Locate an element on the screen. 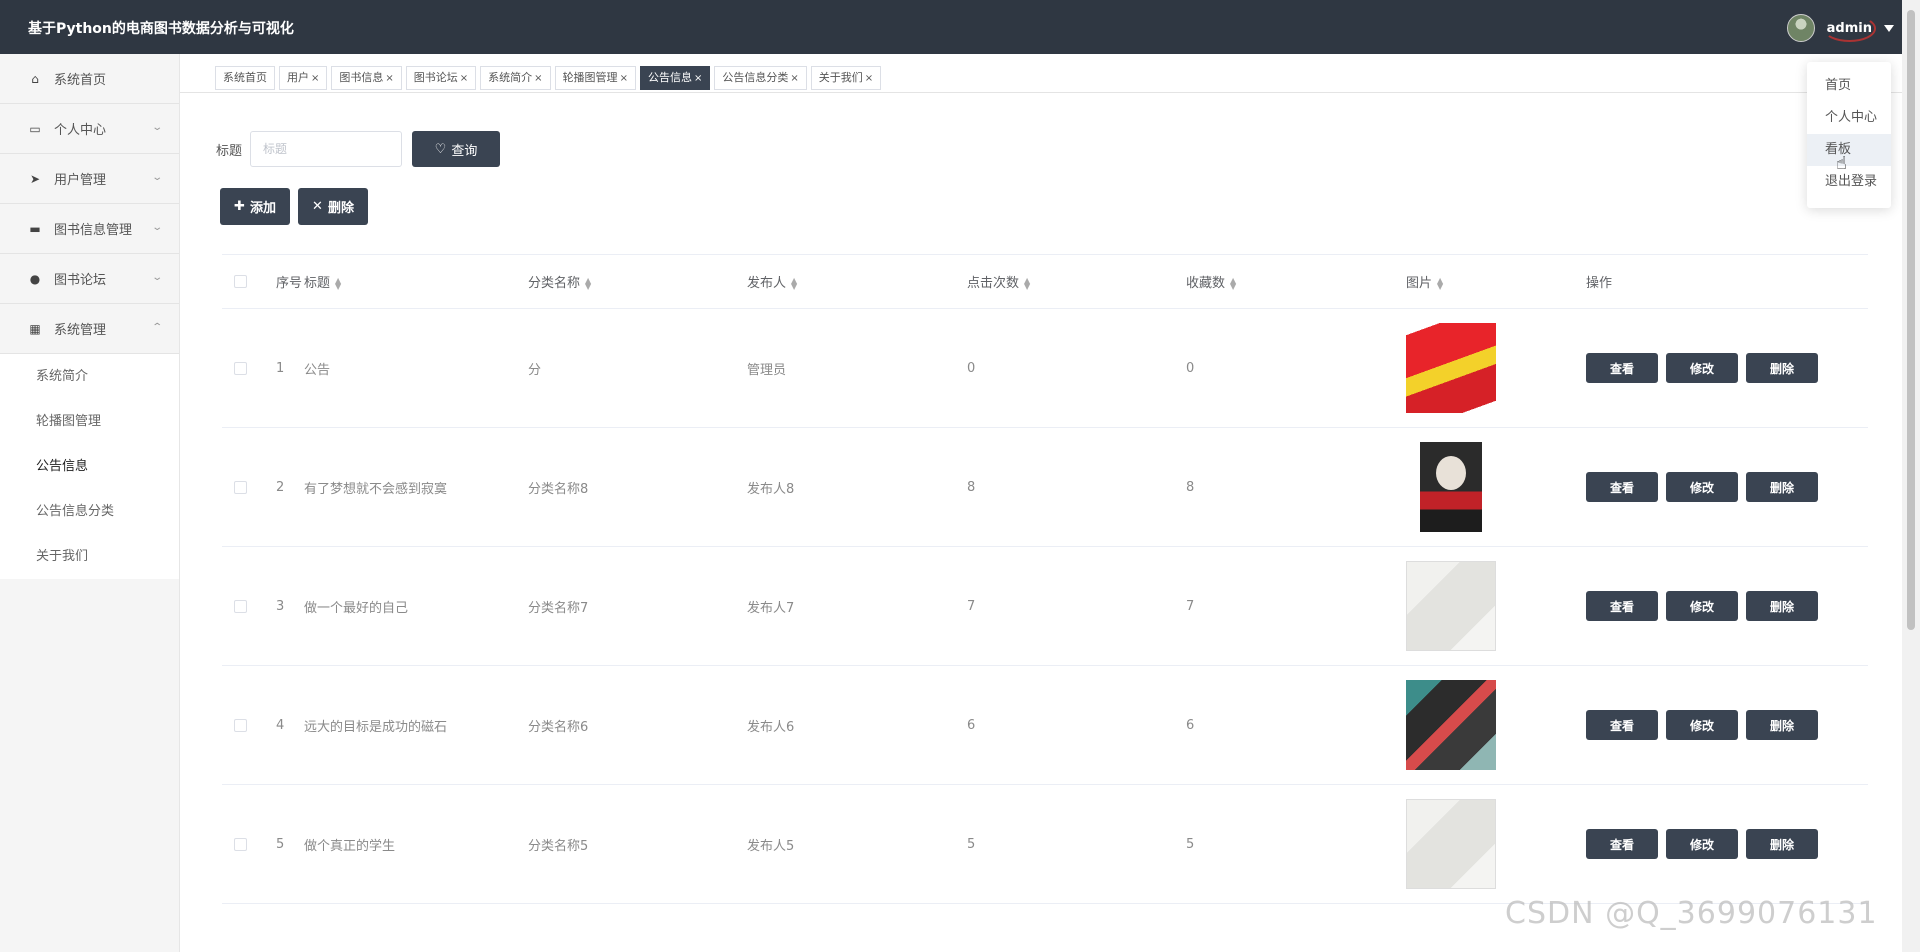  sidebar-subitem-notice-category: 公告信息分类 is located at coordinates (89, 511).